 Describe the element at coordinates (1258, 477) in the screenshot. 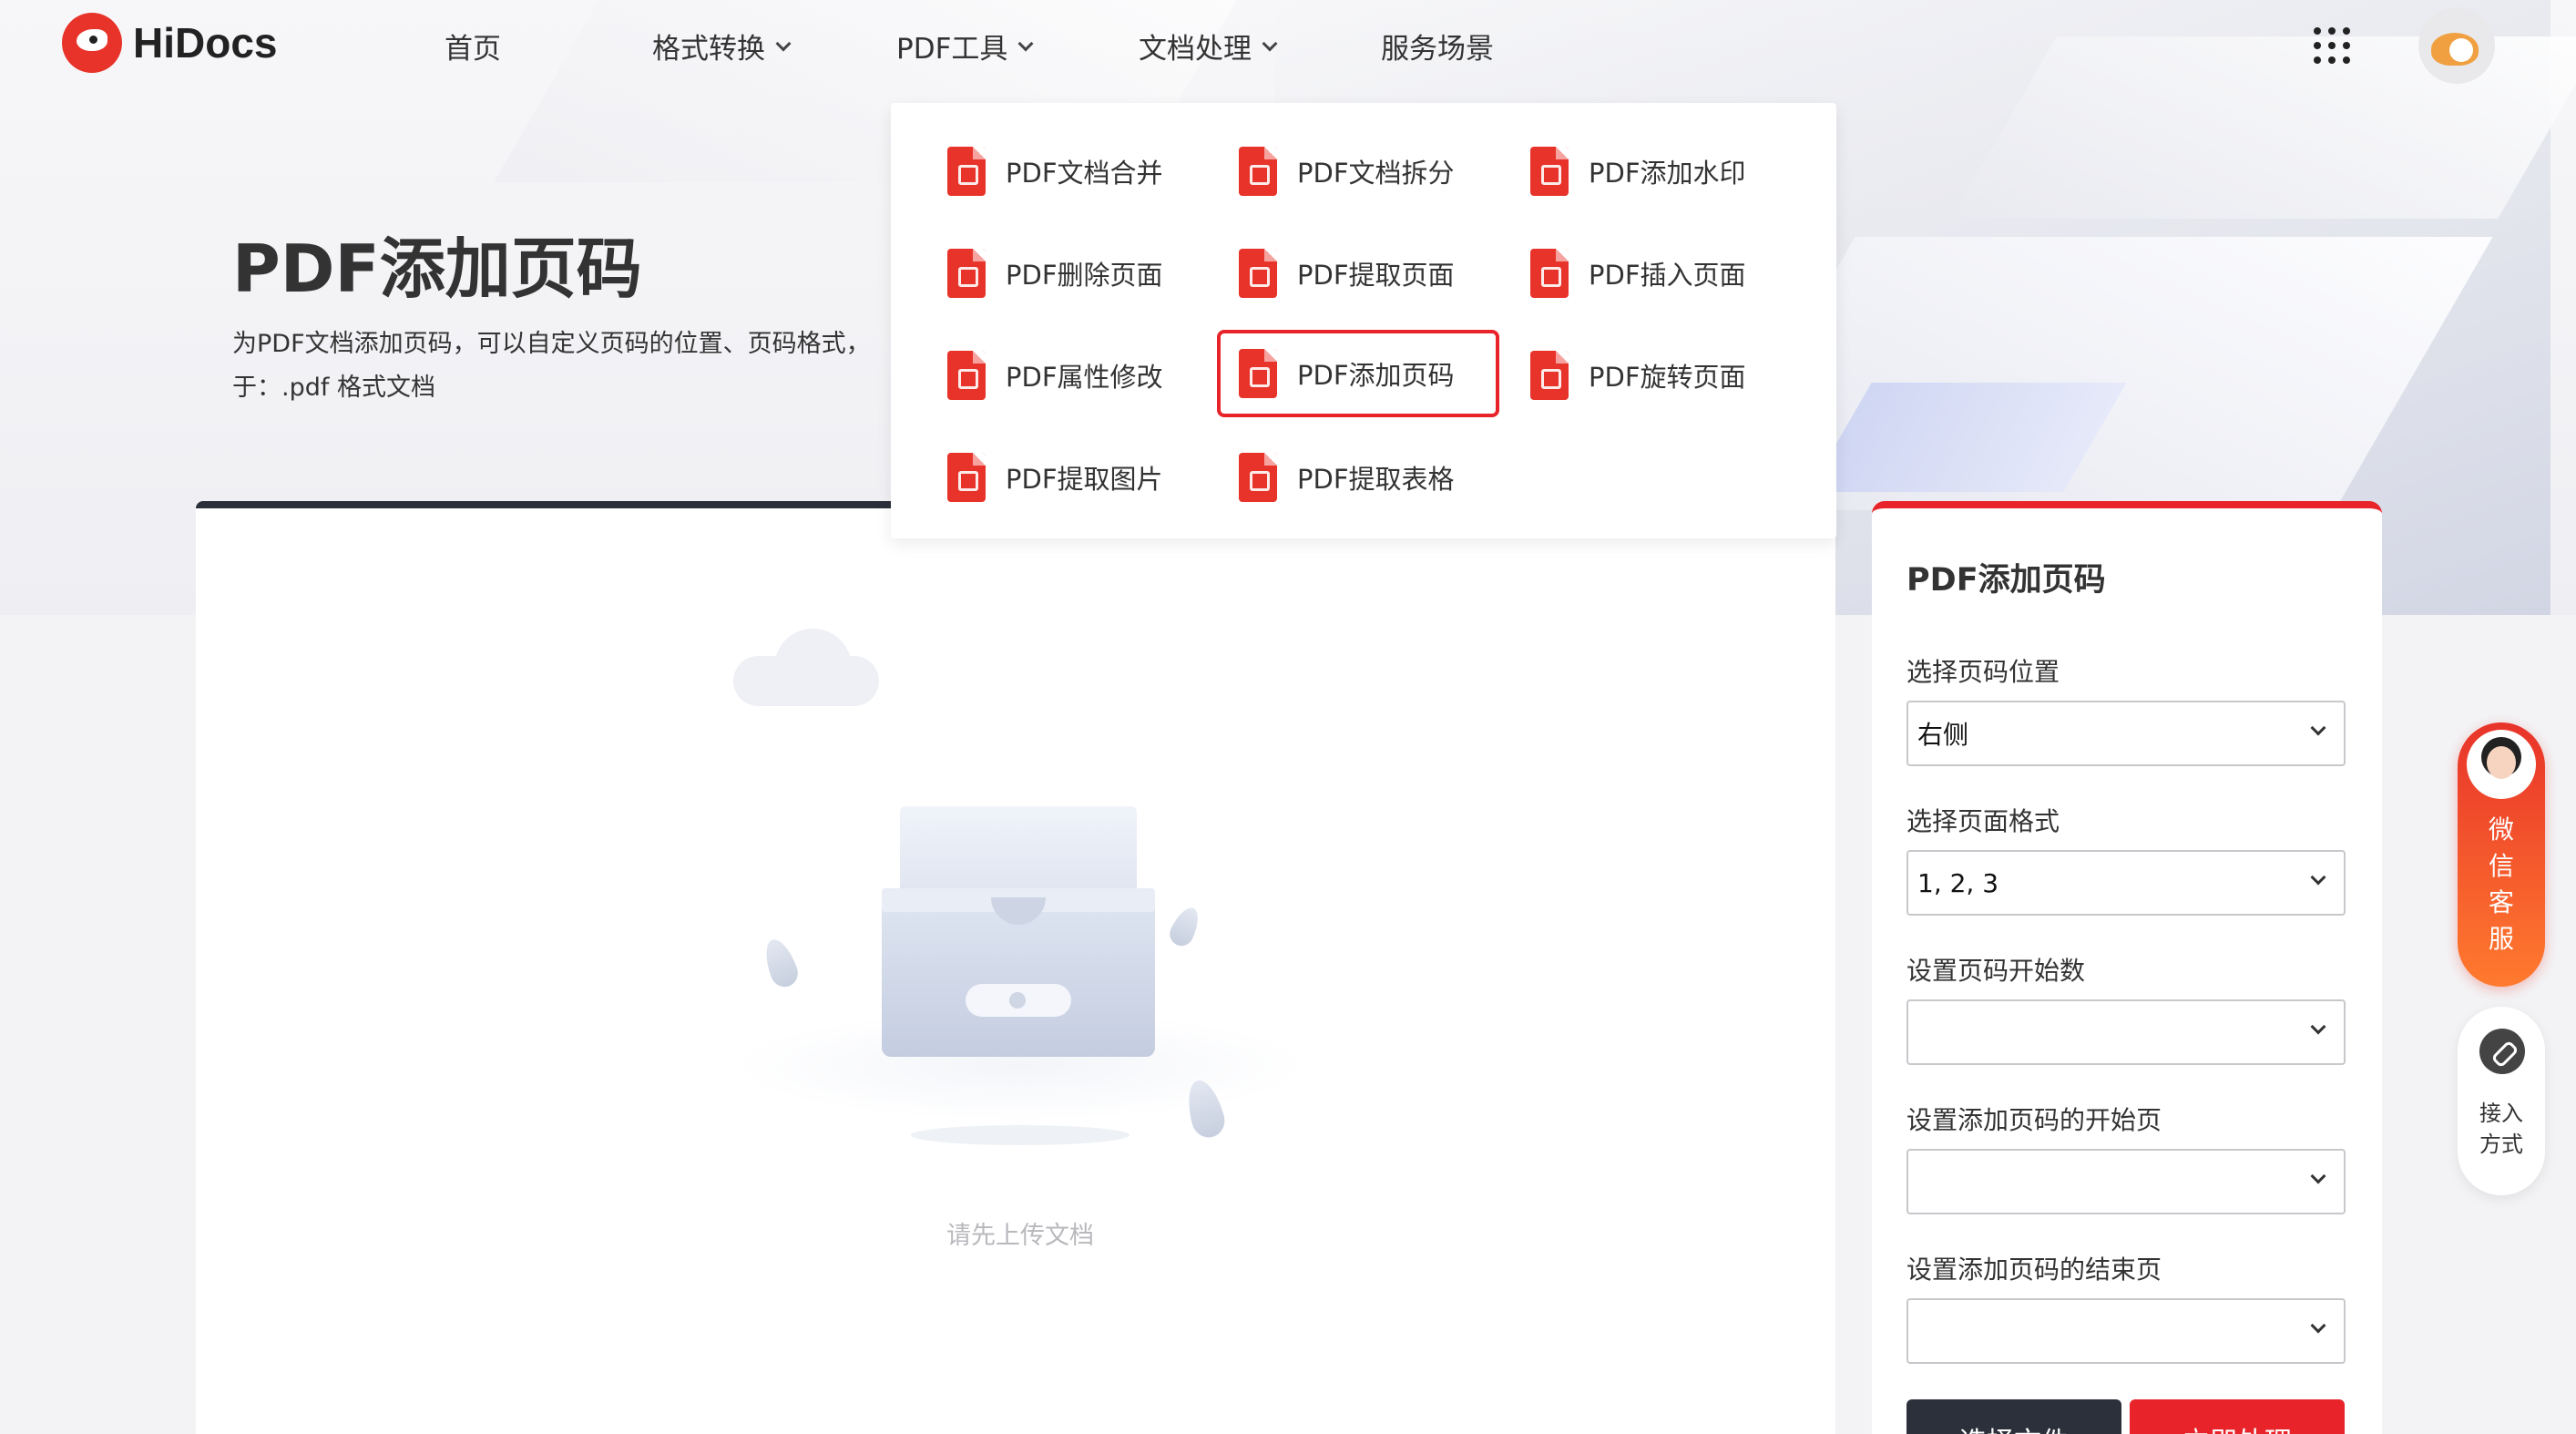

I see `pdf-extract-tables-icon` at that location.